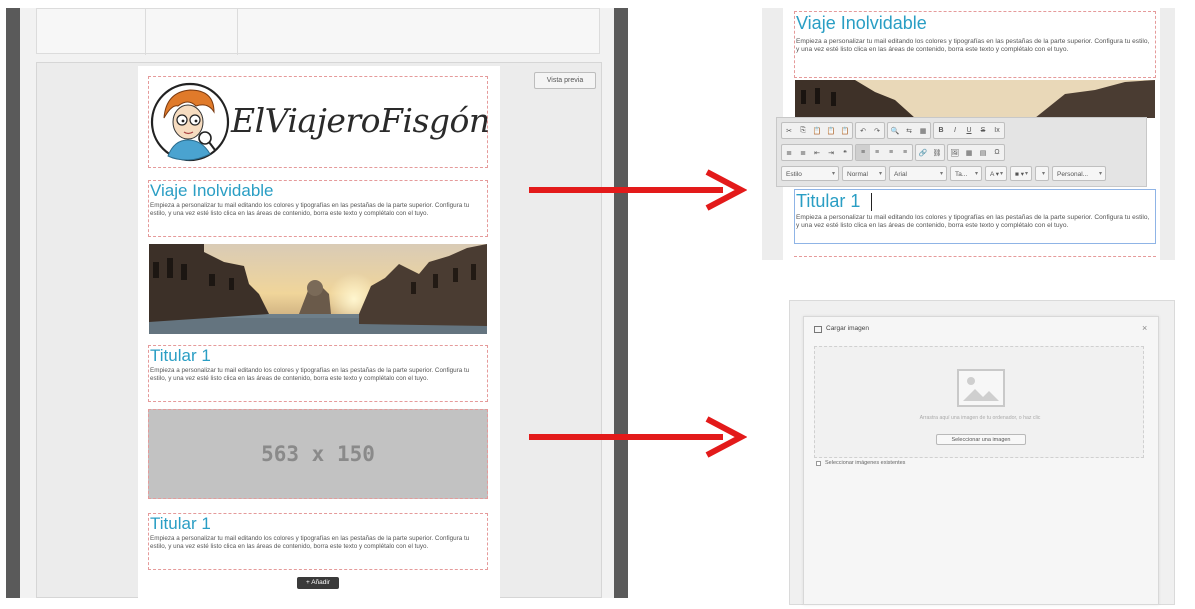  What do you see at coordinates (975, 256) in the screenshot?
I see `block-separator` at bounding box center [975, 256].